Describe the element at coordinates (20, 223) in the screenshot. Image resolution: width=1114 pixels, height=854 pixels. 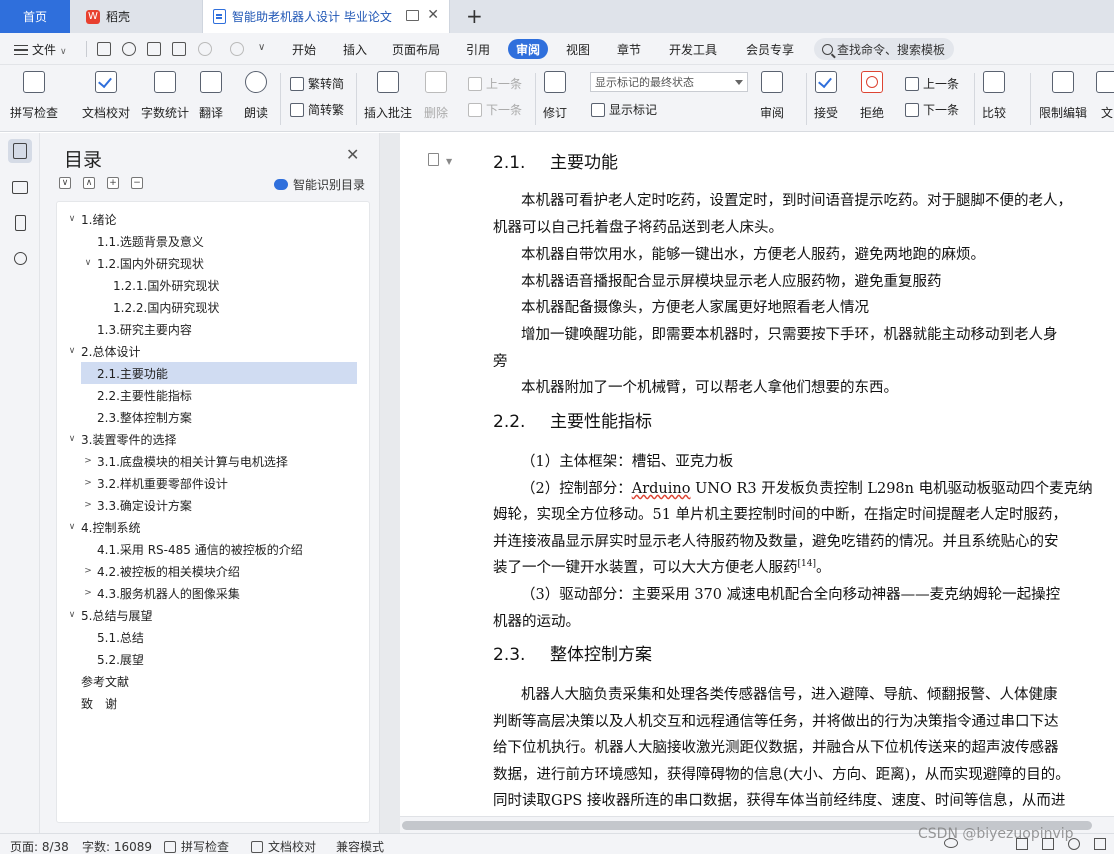
I see `bookmark-icon` at that location.